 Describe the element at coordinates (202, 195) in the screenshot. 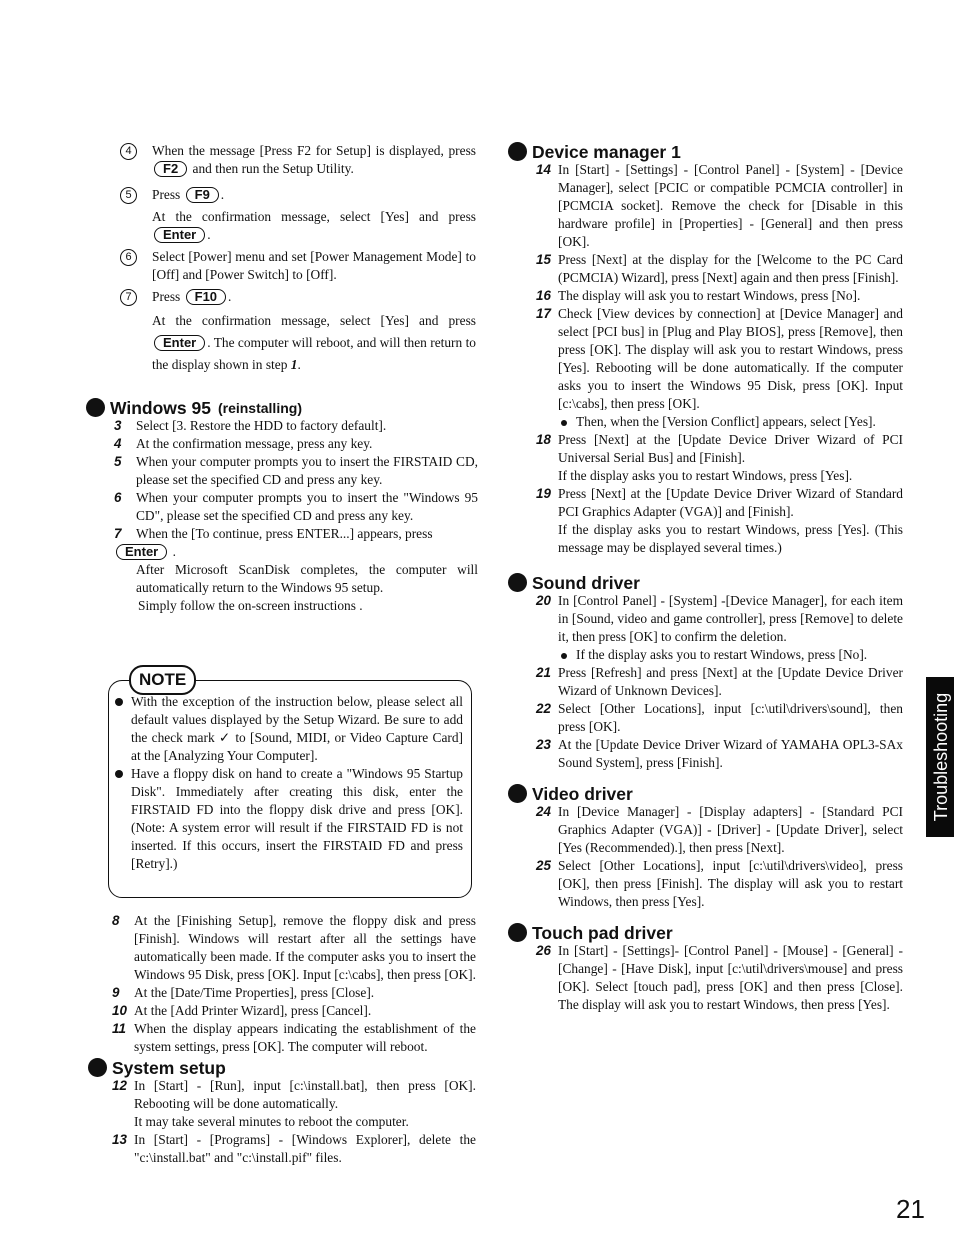

I see `f9-key-icon: F9` at that location.